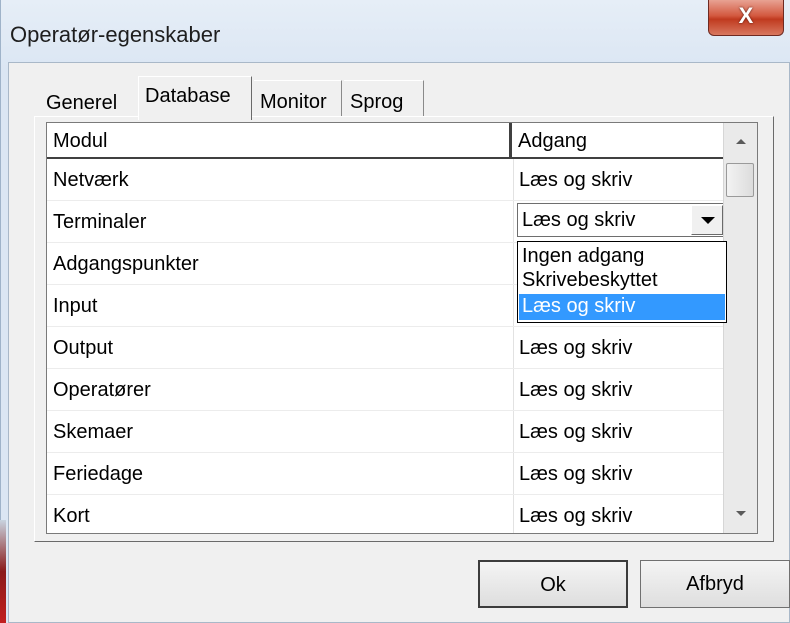 The width and height of the screenshot is (790, 623). Describe the element at coordinates (386, 390) in the screenshot. I see `table-row: Operatører Læs og skriv` at that location.